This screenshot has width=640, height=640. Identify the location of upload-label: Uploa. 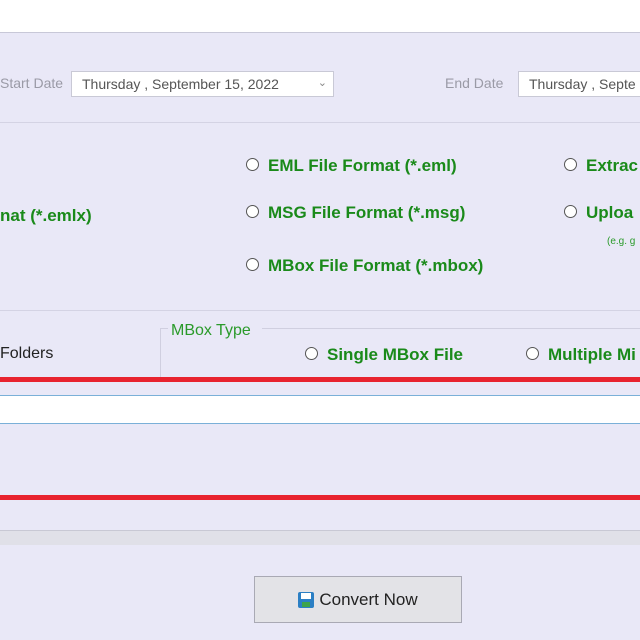
(609, 213).